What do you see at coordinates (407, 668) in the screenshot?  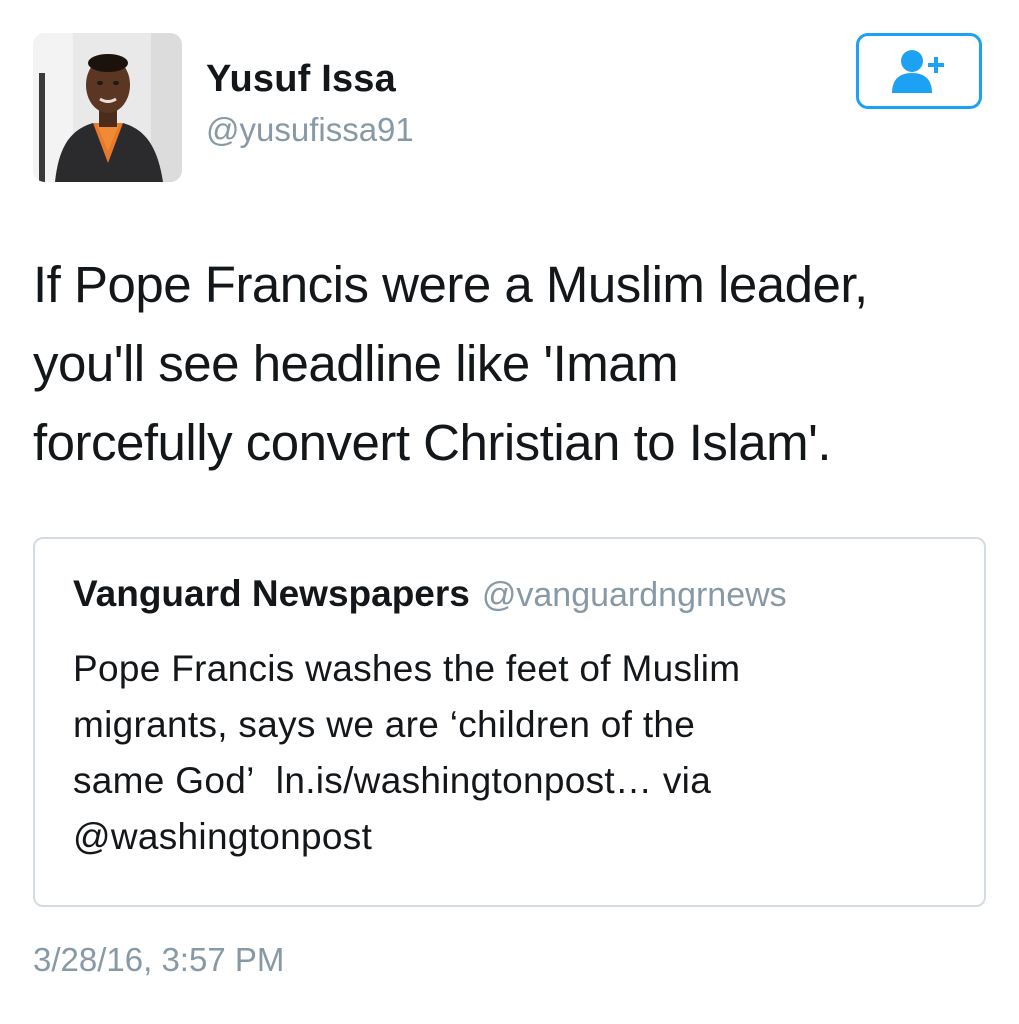 I see `quoted-text-line: Pope Francis washes the feet of Muslim` at bounding box center [407, 668].